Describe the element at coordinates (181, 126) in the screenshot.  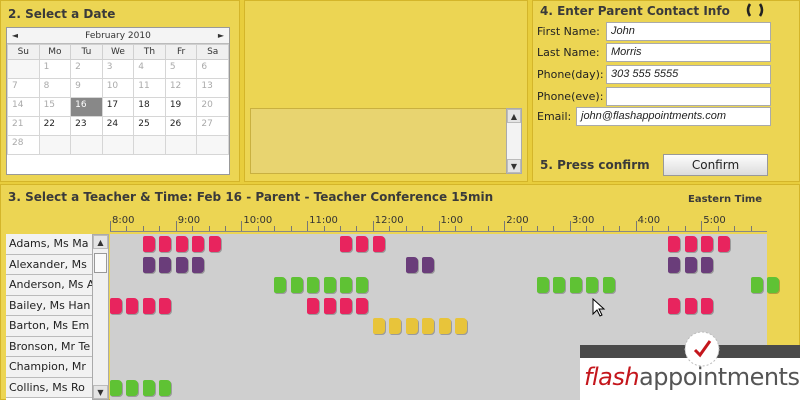
I see `calendar-day: 26` at that location.